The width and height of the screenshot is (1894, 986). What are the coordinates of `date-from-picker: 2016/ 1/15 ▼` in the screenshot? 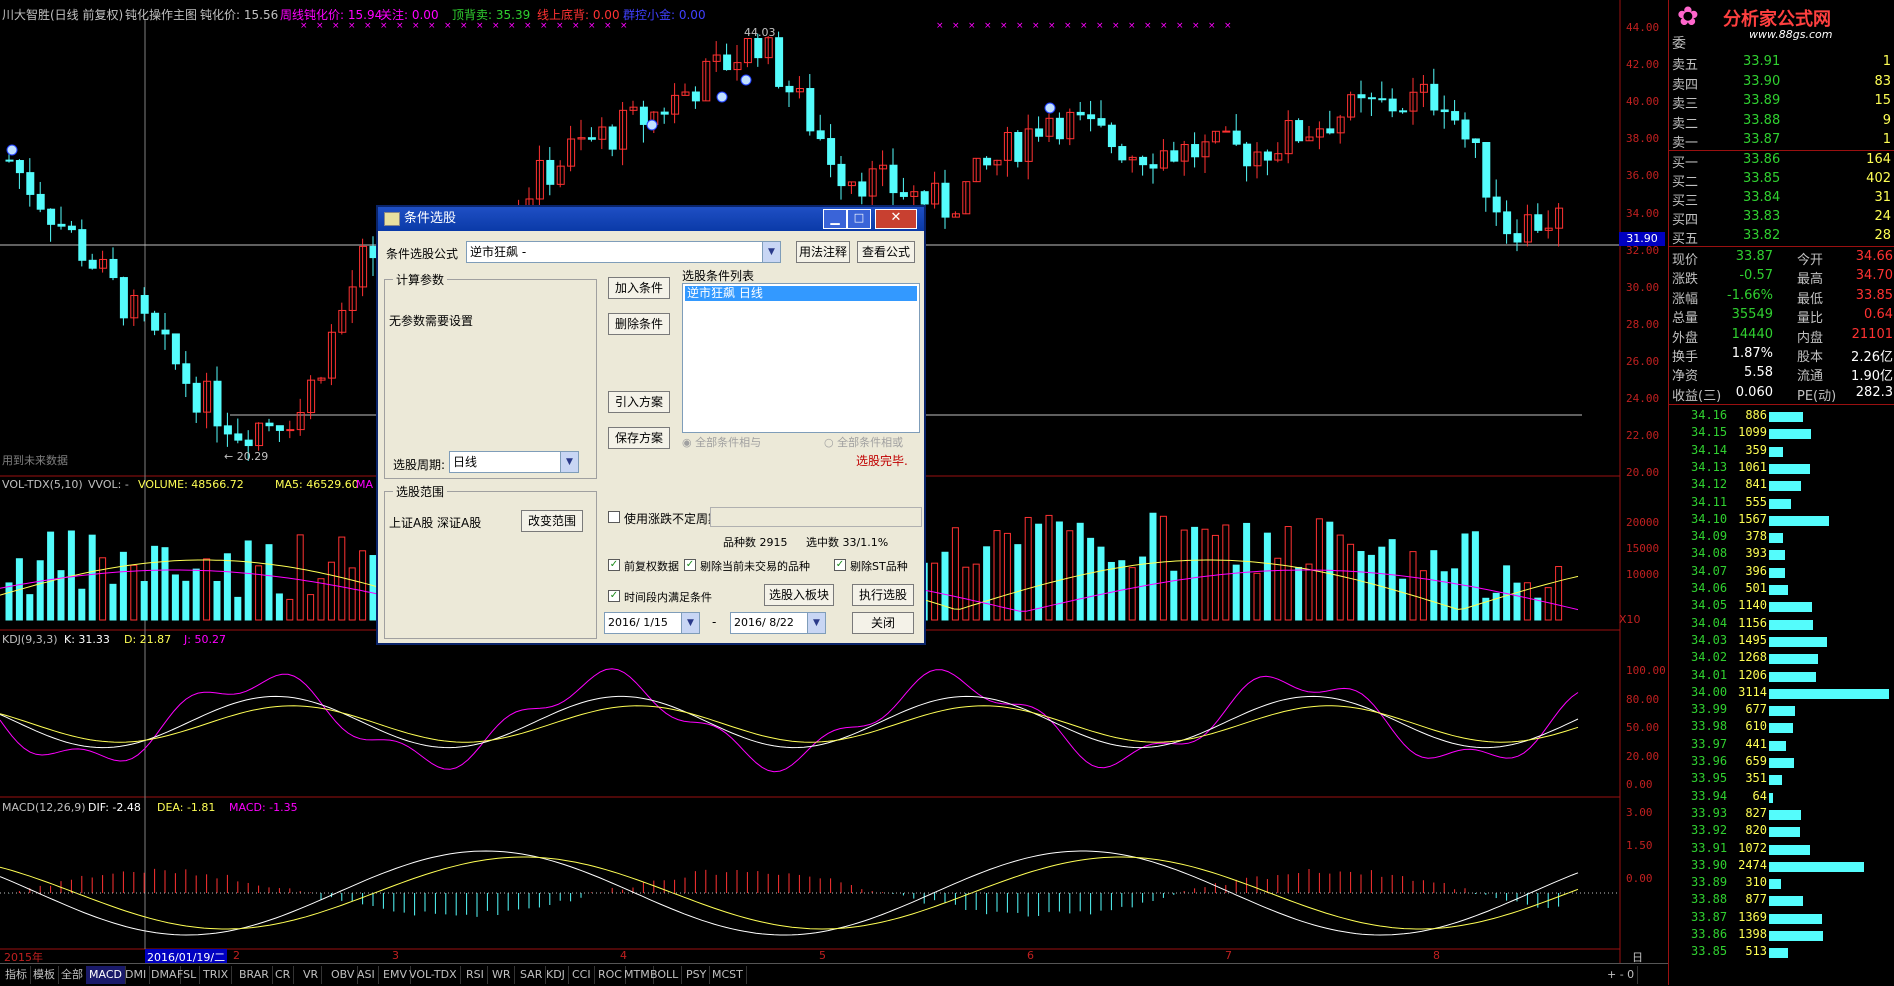 It's located at (652, 623).